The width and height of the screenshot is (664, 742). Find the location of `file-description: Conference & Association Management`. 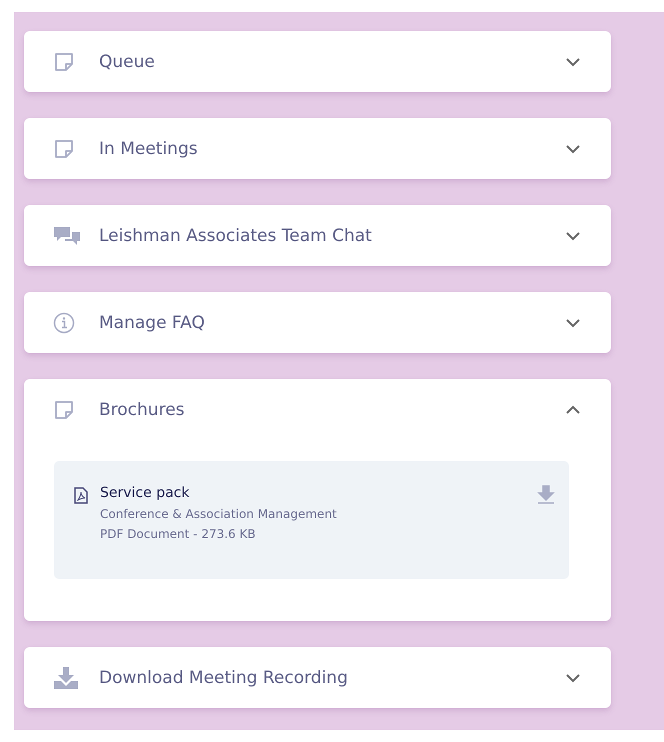

file-description: Conference & Association Management is located at coordinates (219, 514).